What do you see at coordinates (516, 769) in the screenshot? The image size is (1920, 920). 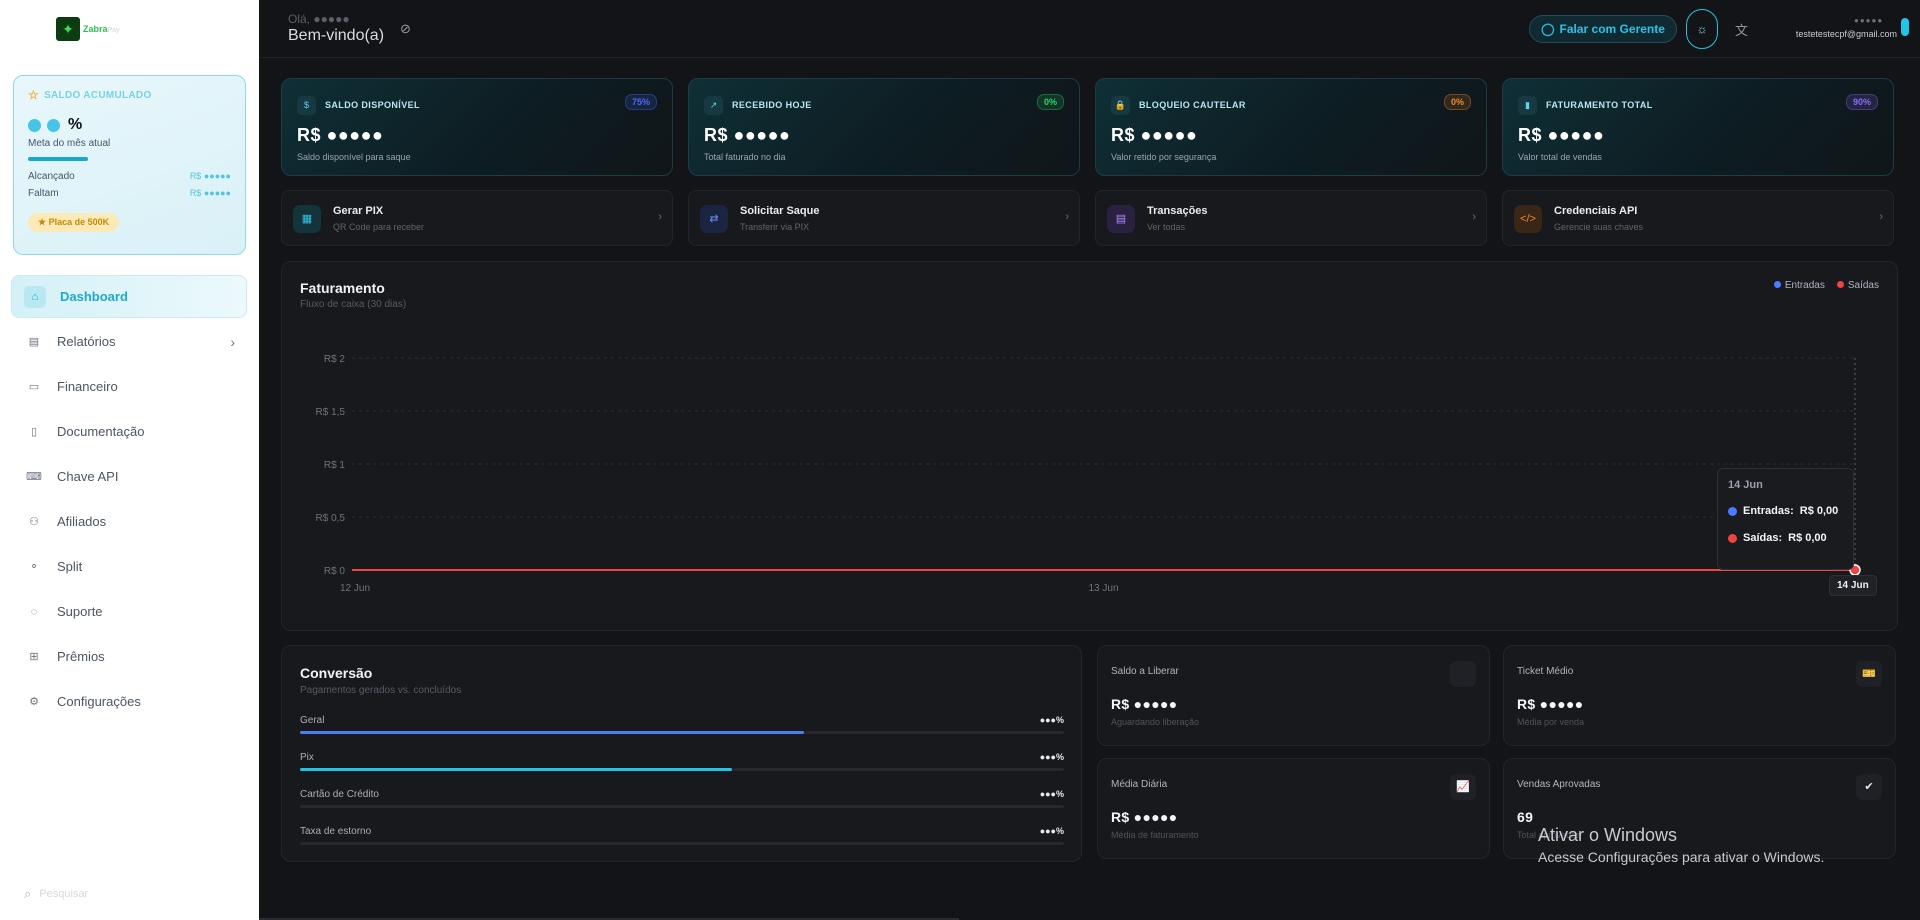 I see `conversion-fill` at bounding box center [516, 769].